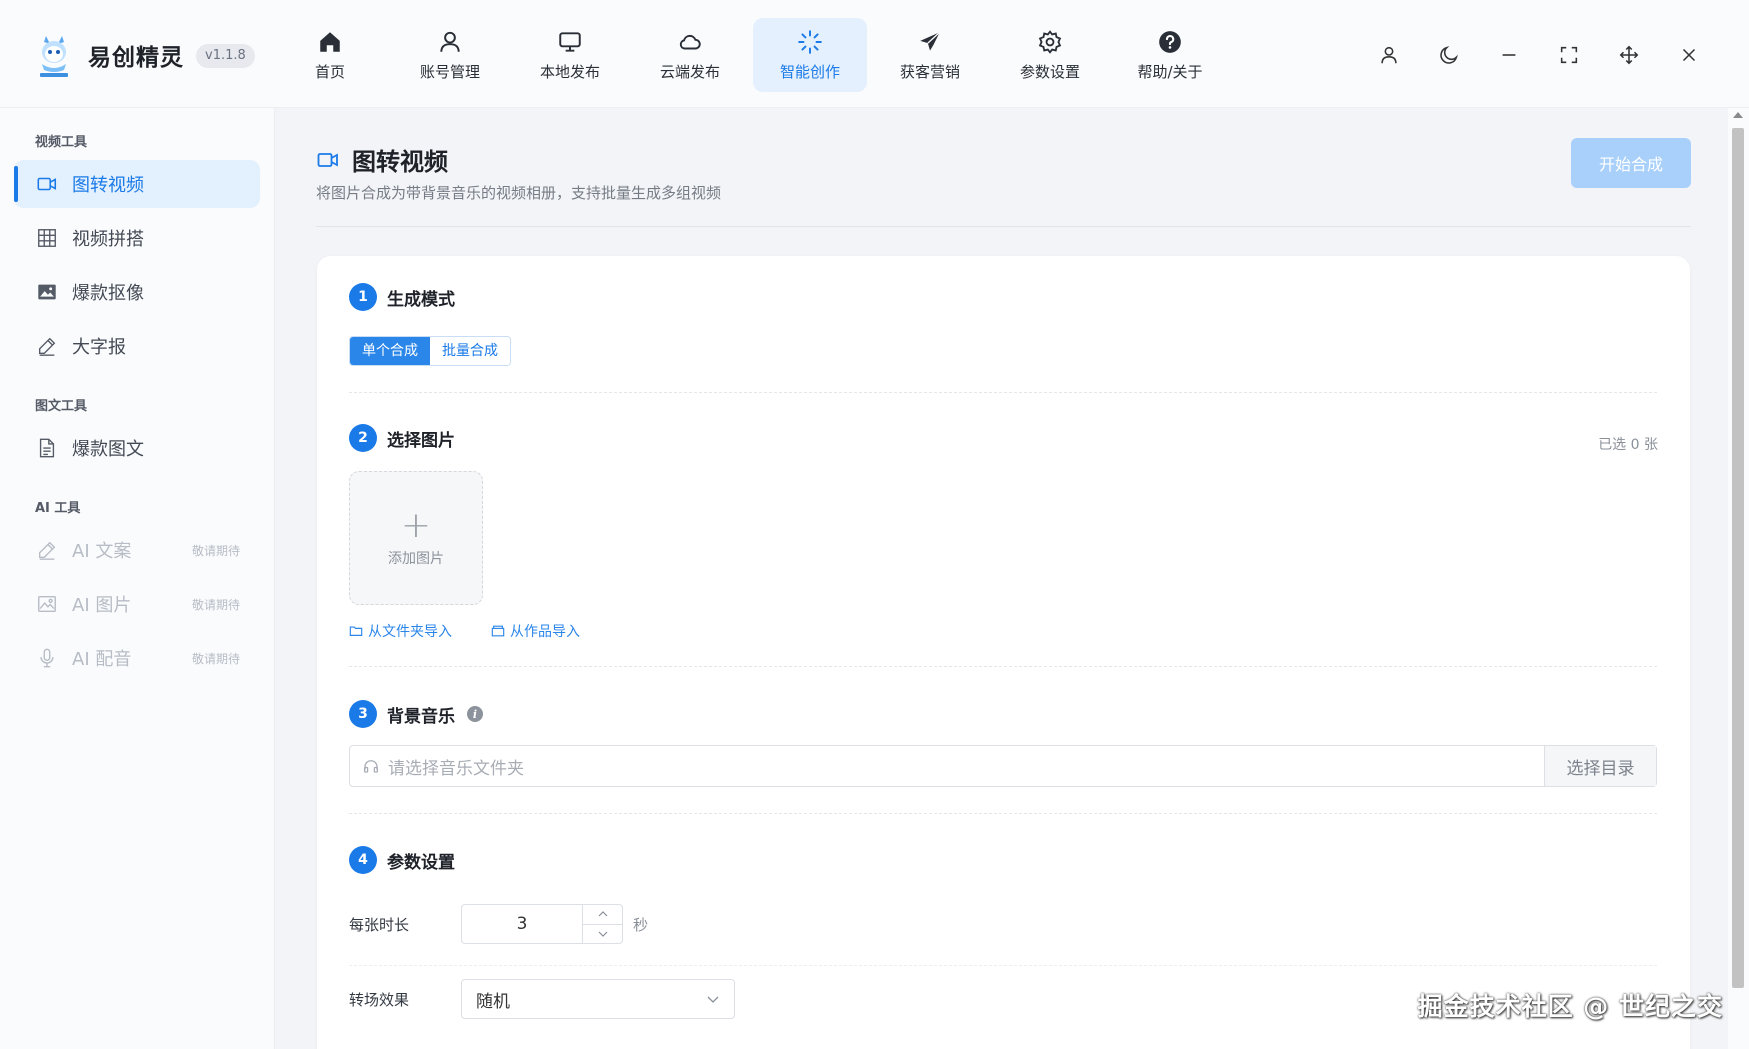 This screenshot has width=1749, height=1049. I want to click on transition-selected-value: 随机, so click(493, 1001).